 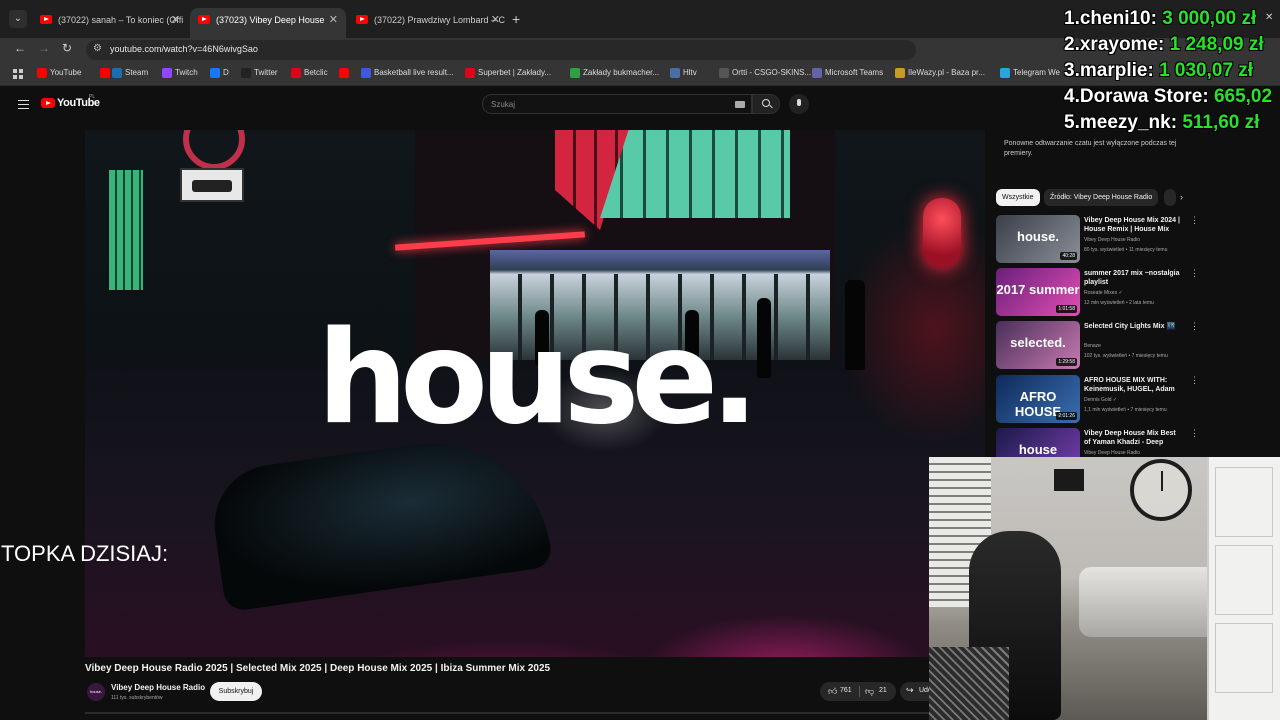 I want to click on youtube-logo-icon, so click(x=48, y=103).